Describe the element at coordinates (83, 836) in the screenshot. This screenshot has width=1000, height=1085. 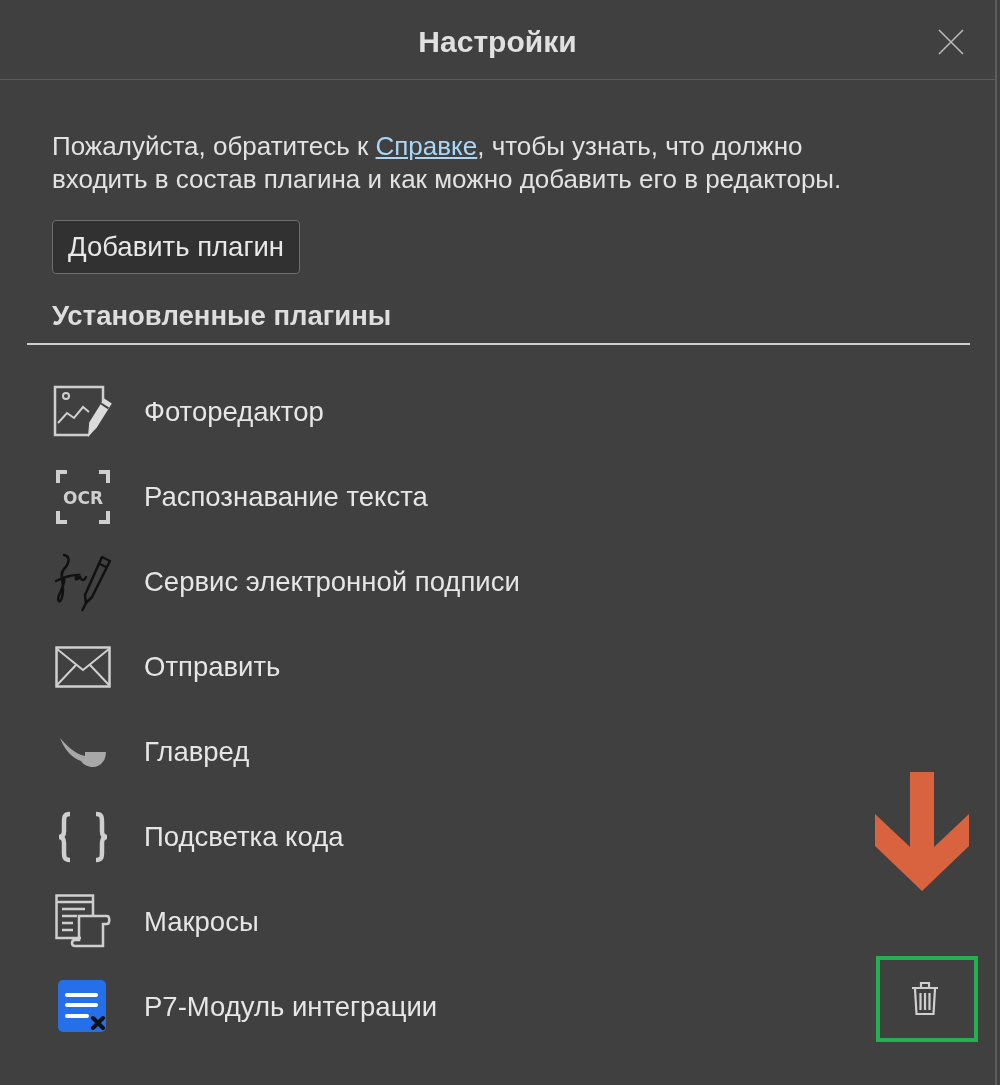
I see `braces-icon` at that location.